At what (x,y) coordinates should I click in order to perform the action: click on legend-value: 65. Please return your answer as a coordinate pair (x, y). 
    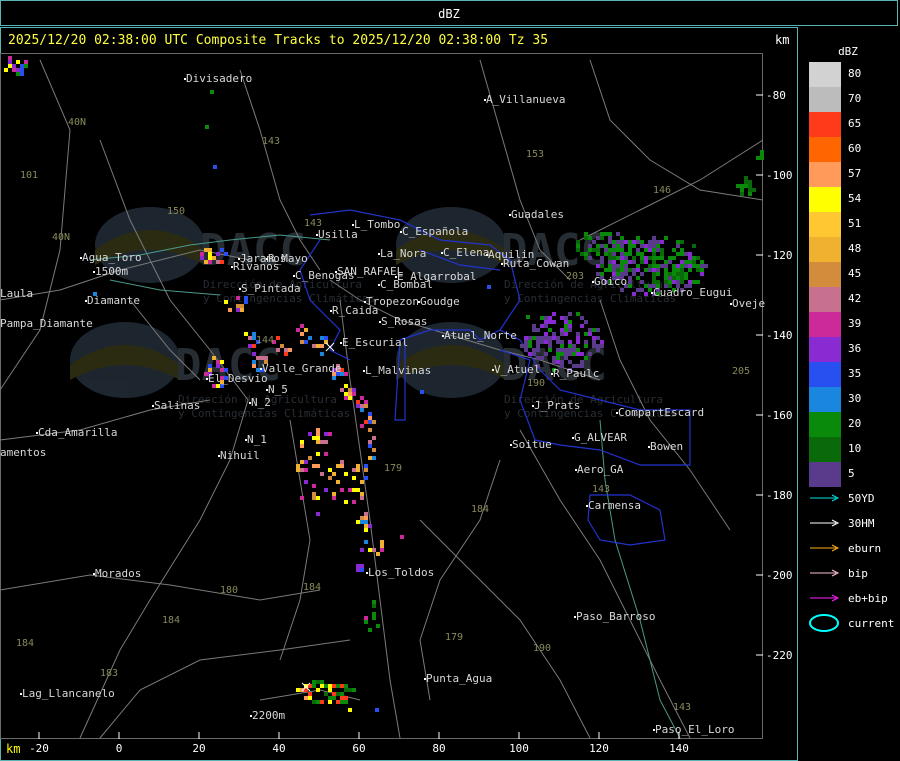
    Looking at the image, I should click on (854, 123).